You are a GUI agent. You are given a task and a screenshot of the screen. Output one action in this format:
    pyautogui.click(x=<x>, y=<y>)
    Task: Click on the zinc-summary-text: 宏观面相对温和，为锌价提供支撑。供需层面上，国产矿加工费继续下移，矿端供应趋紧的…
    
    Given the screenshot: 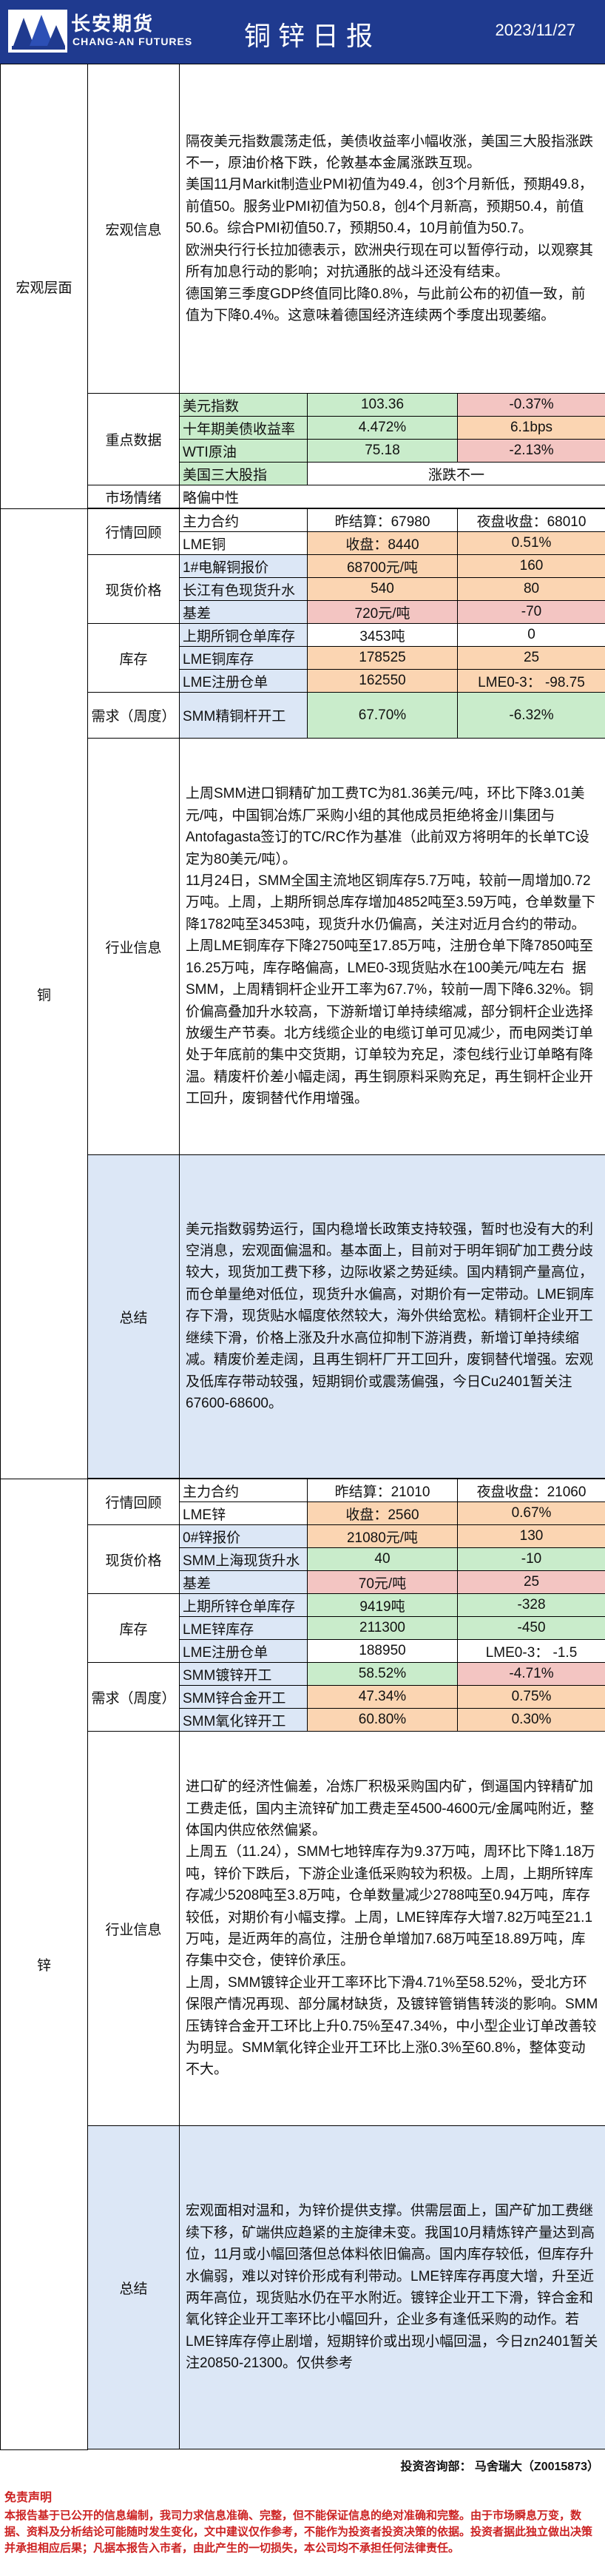 What is the action you would take?
    pyautogui.click(x=392, y=2287)
    